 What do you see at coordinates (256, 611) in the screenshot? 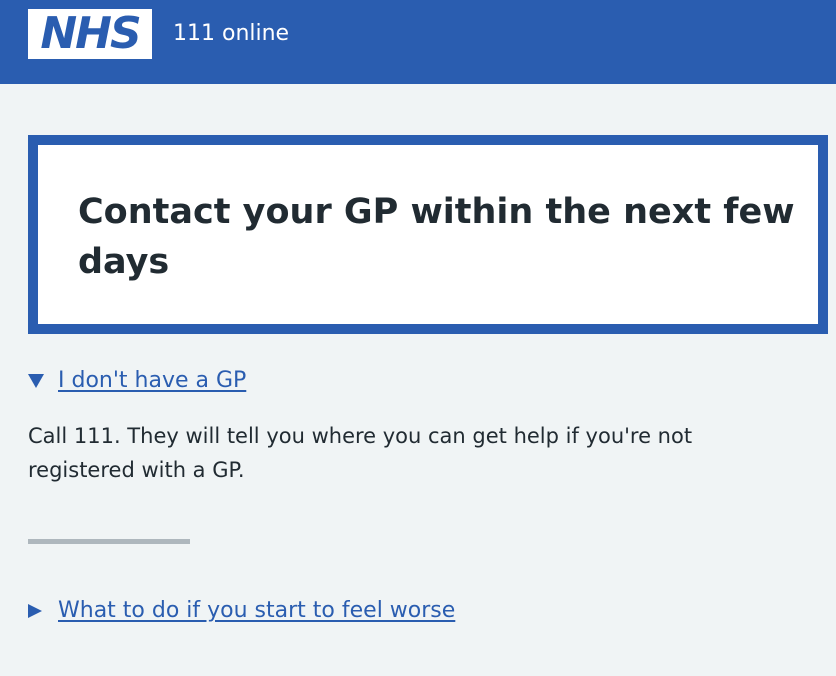
I see `details-feel-worse-summary-link: What to do if you start to feel worse` at bounding box center [256, 611].